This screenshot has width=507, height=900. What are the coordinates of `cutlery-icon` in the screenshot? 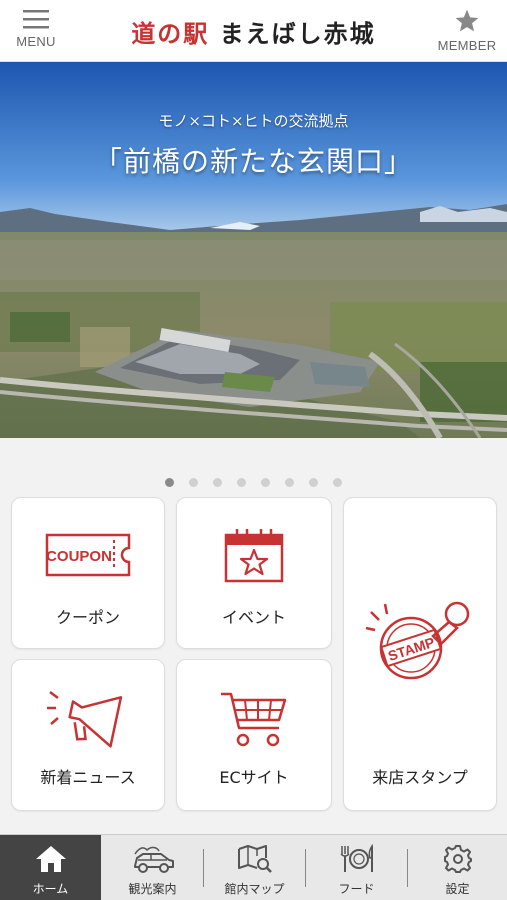 It's located at (356, 858).